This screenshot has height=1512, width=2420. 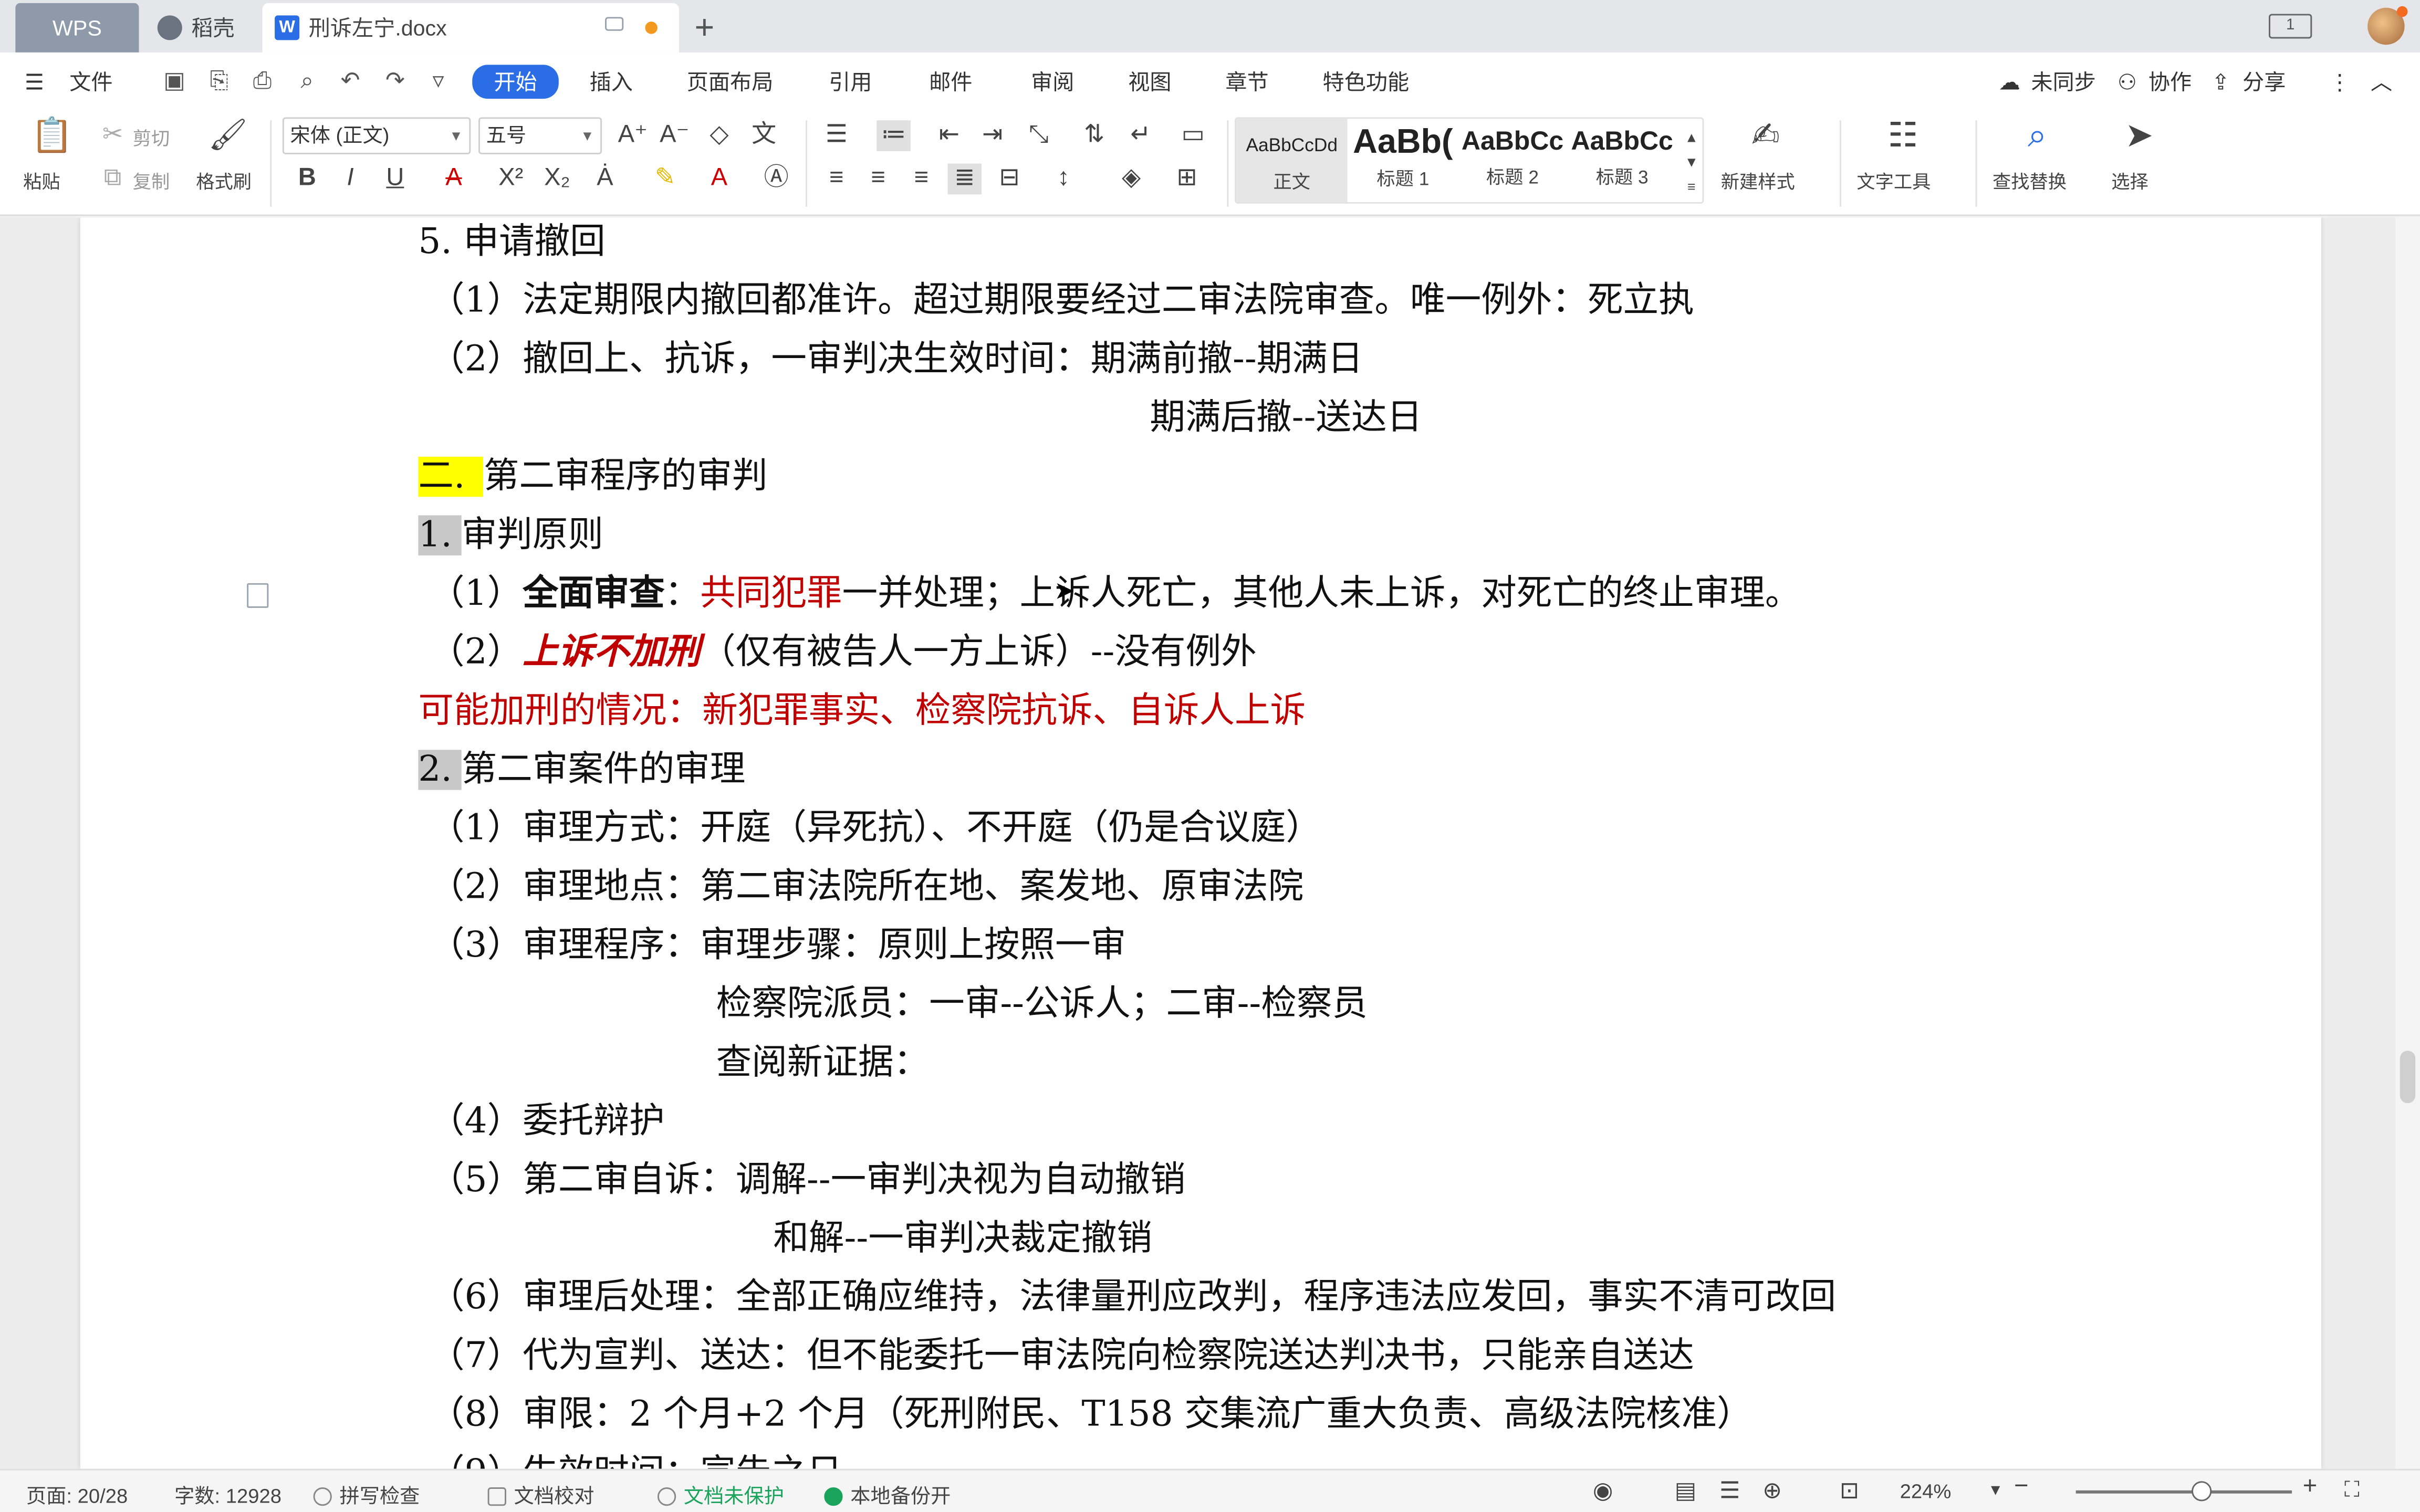 I want to click on new-style-button: 新建样式, so click(x=1758, y=181).